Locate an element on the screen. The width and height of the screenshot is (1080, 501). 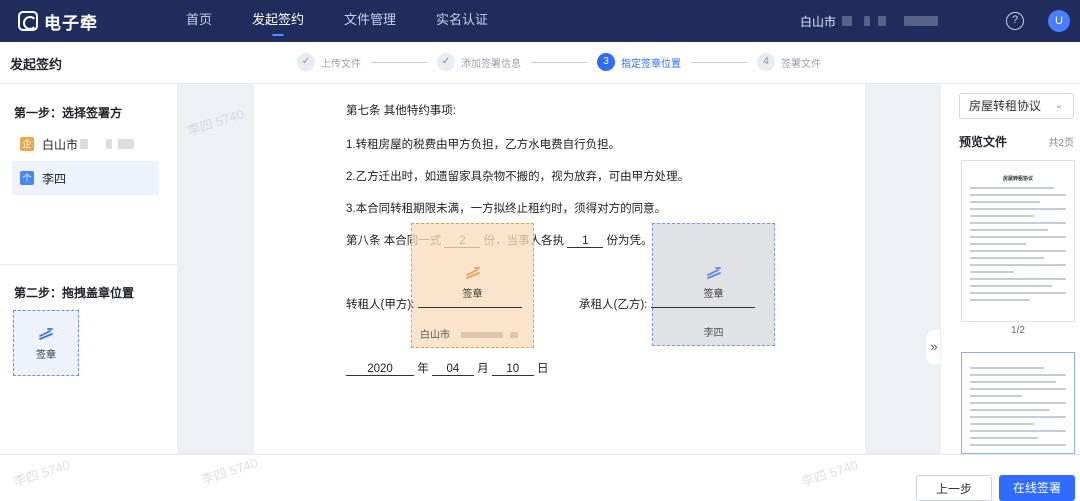
step-number: 4 is located at coordinates (766, 62).